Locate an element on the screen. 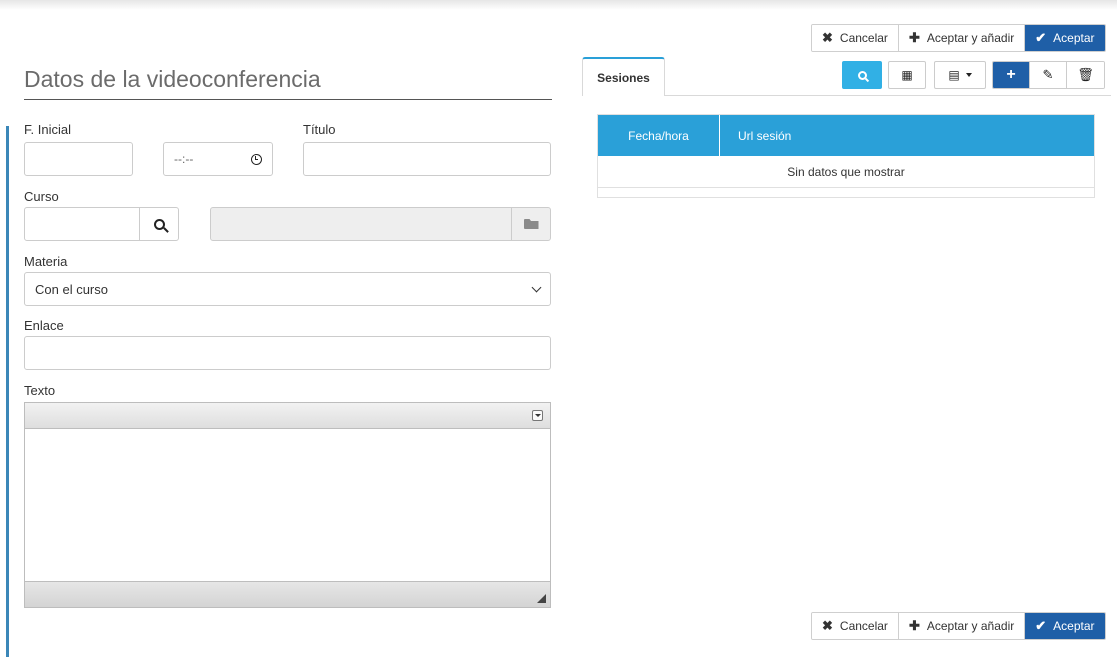 This screenshot has width=1117, height=657. caret-down-icon is located at coordinates (968, 75).